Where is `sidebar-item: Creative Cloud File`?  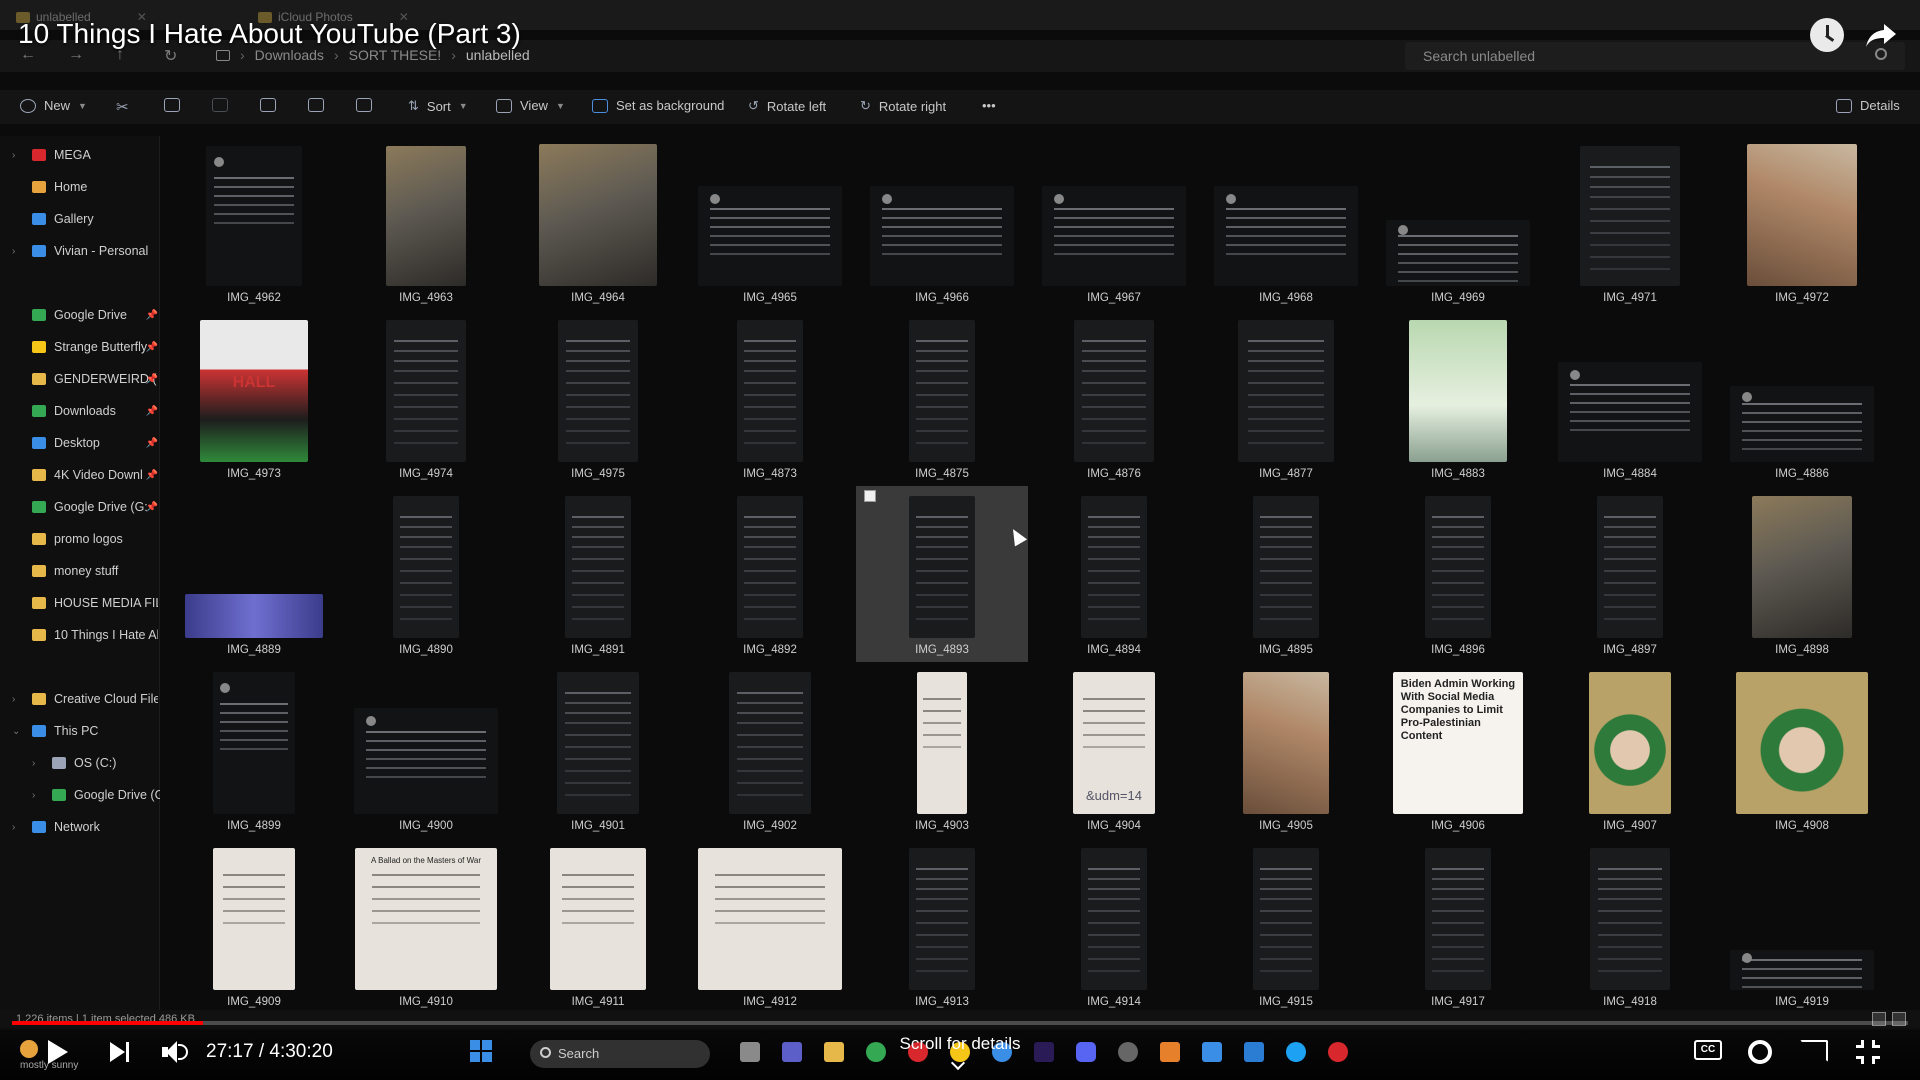
sidebar-item: Creative Cloud File is located at coordinates (95, 699).